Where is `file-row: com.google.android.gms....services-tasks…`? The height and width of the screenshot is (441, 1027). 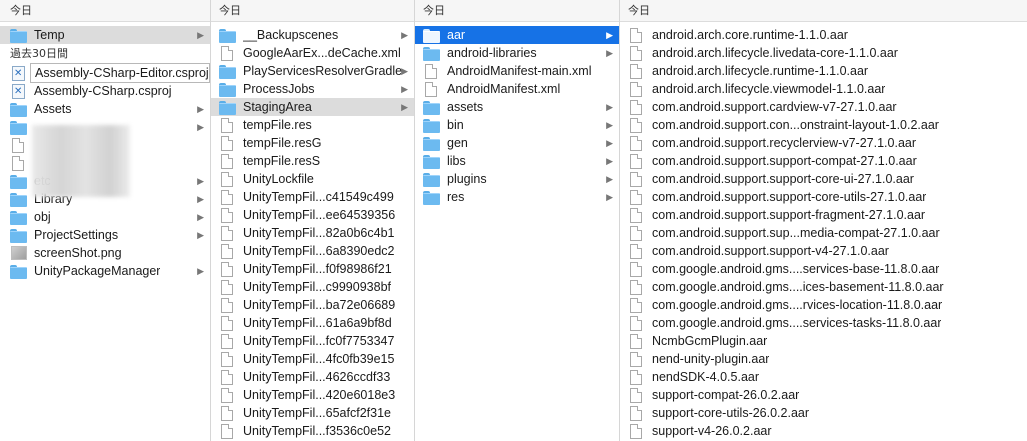 file-row: com.google.android.gms....services-tasks… is located at coordinates (823, 323).